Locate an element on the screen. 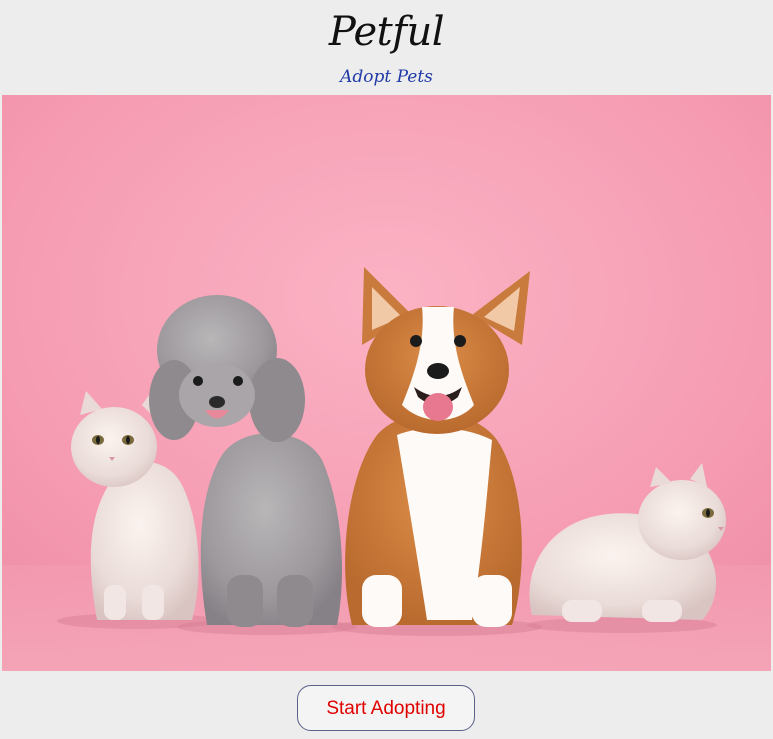  site-subtitle: Adopt Pets is located at coordinates (386, 77).